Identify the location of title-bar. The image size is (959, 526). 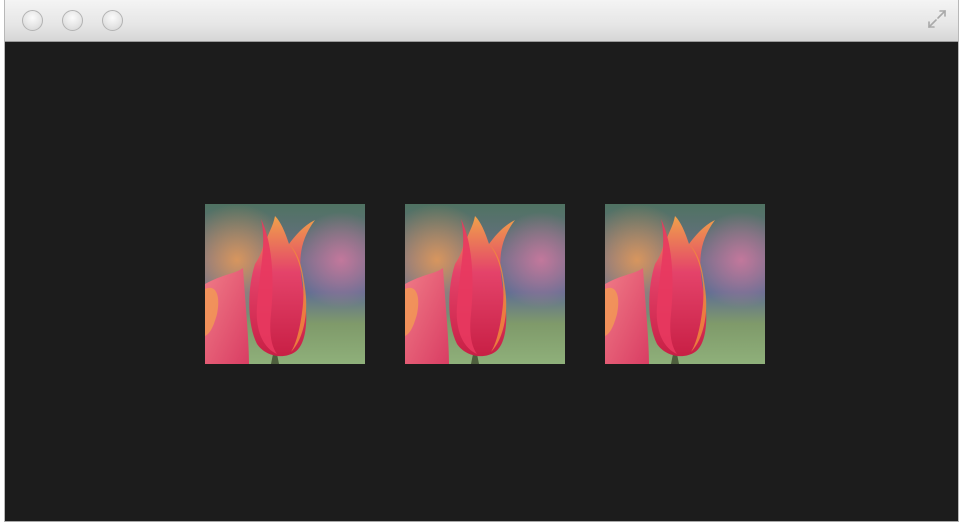
(481, 21).